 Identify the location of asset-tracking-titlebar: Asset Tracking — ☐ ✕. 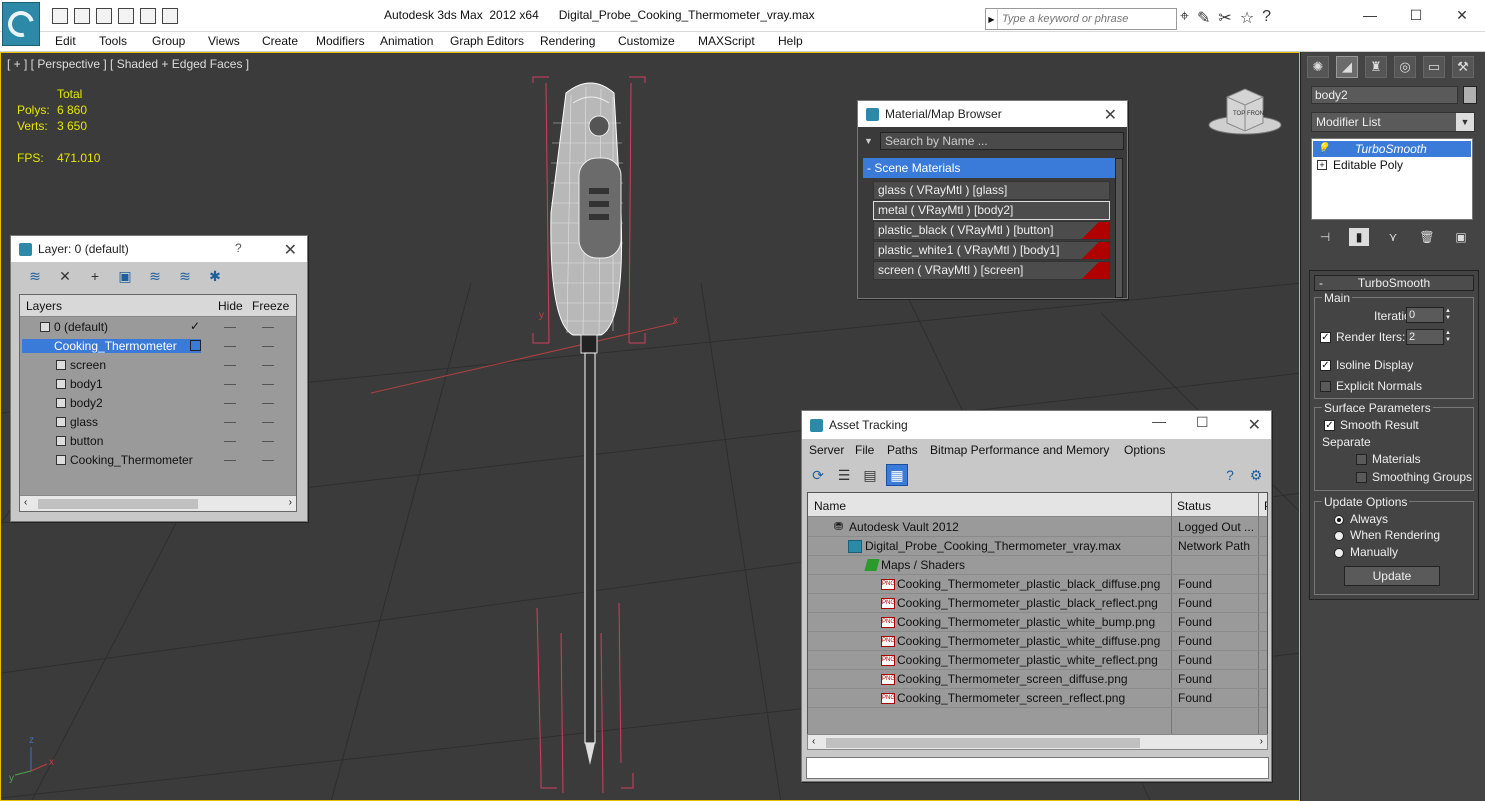
(1036, 425).